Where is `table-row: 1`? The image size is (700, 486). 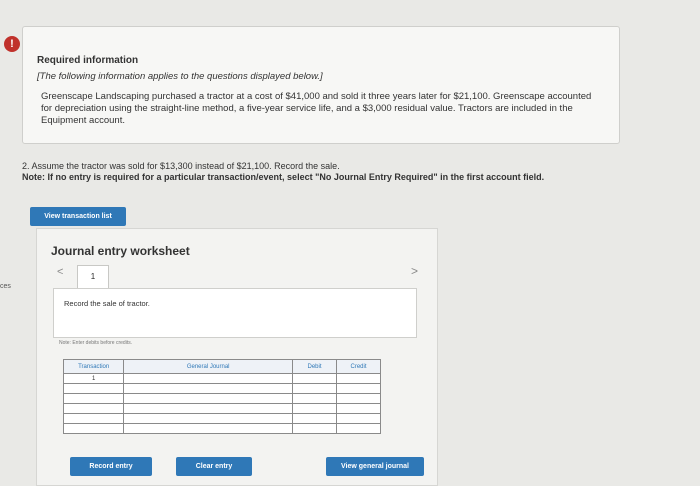 table-row: 1 is located at coordinates (221, 378).